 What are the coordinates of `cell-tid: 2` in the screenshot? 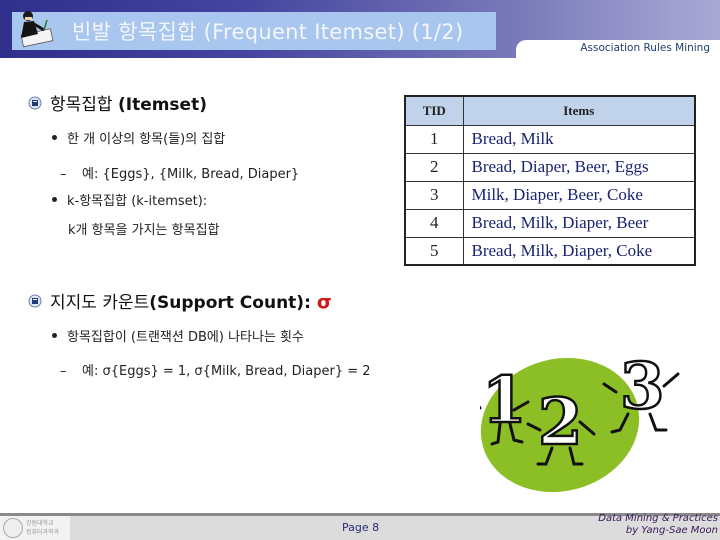 It's located at (434, 167).